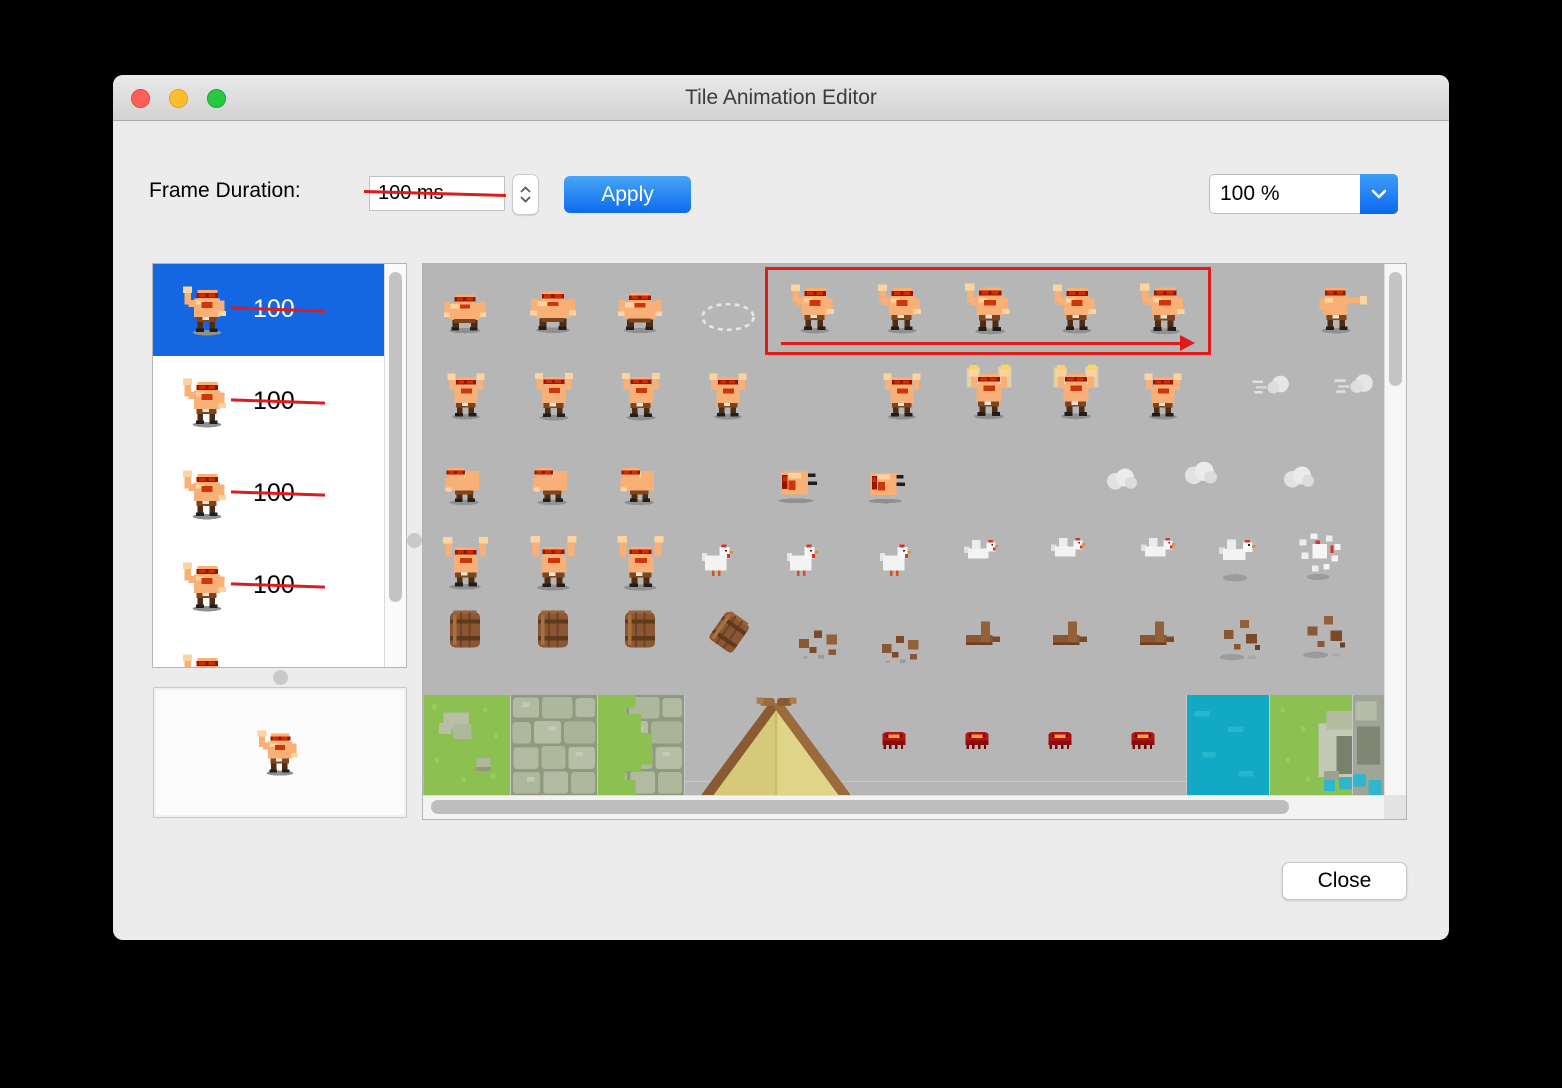 The height and width of the screenshot is (1088, 1562). What do you see at coordinates (1368, 745) in the screenshot?
I see `tile-tile-rockedge` at bounding box center [1368, 745].